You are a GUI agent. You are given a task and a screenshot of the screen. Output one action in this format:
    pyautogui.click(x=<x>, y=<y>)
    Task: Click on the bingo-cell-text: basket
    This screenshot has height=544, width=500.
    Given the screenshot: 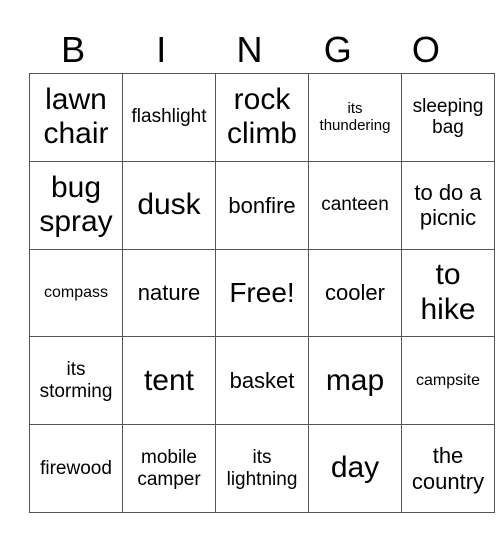 What is the action you would take?
    pyautogui.click(x=262, y=381)
    